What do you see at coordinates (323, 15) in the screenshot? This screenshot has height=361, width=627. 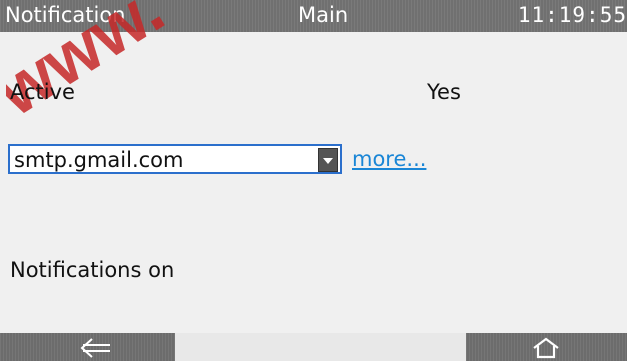 I see `menu-title: Main` at bounding box center [323, 15].